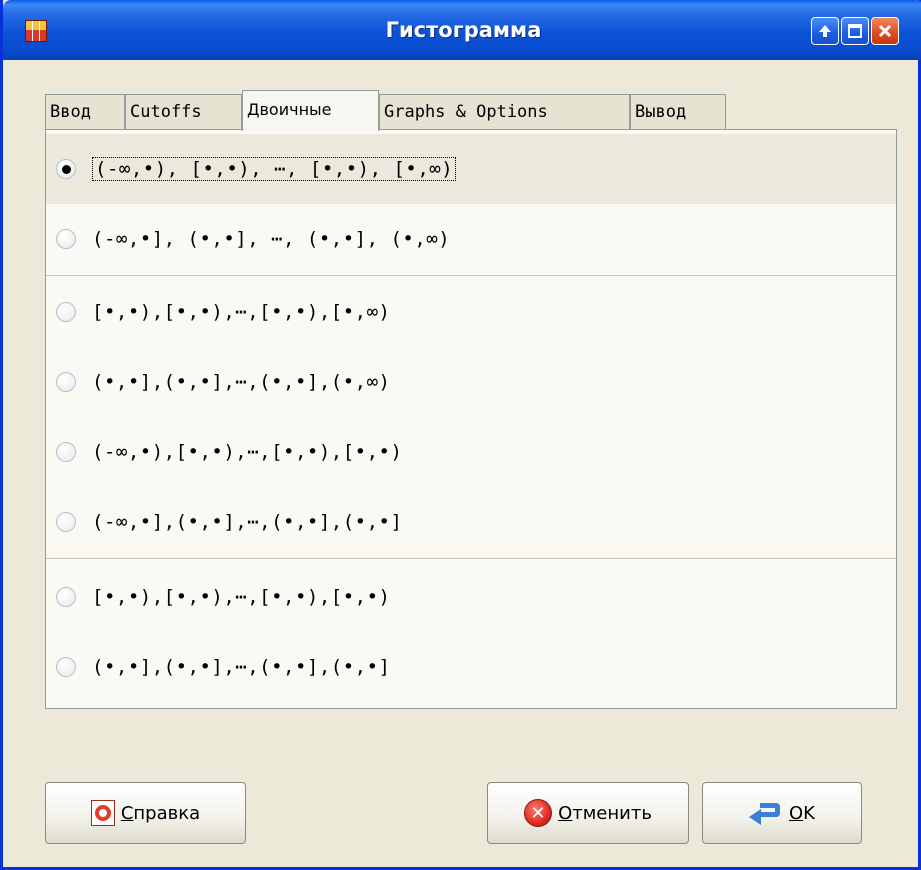 This screenshot has width=921, height=870. I want to click on close-icon, so click(885, 31).